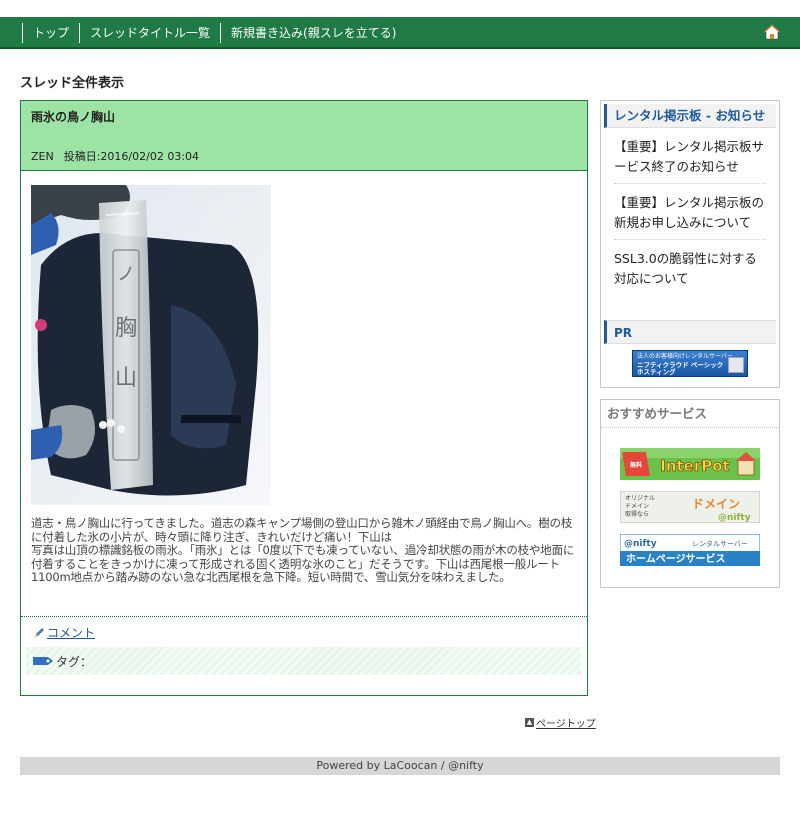  I want to click on tag-box: タグ：, so click(303, 661).